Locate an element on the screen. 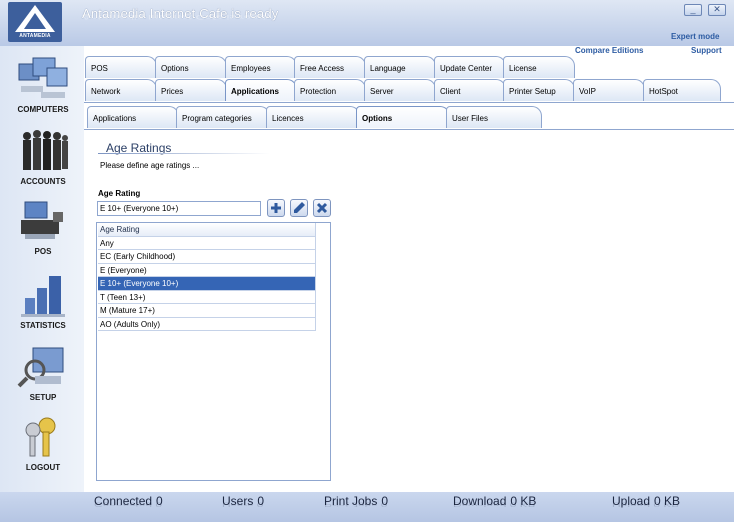  expert-mode-link: Expert mode is located at coordinates (695, 36).